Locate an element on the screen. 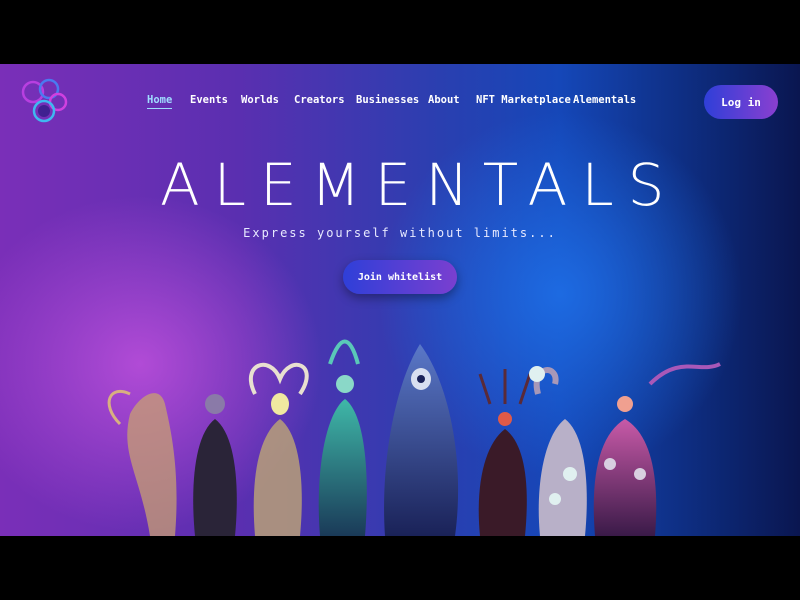 The height and width of the screenshot is (600, 800). nav-nft-marketplace: NFT Marketplace is located at coordinates (523, 100).